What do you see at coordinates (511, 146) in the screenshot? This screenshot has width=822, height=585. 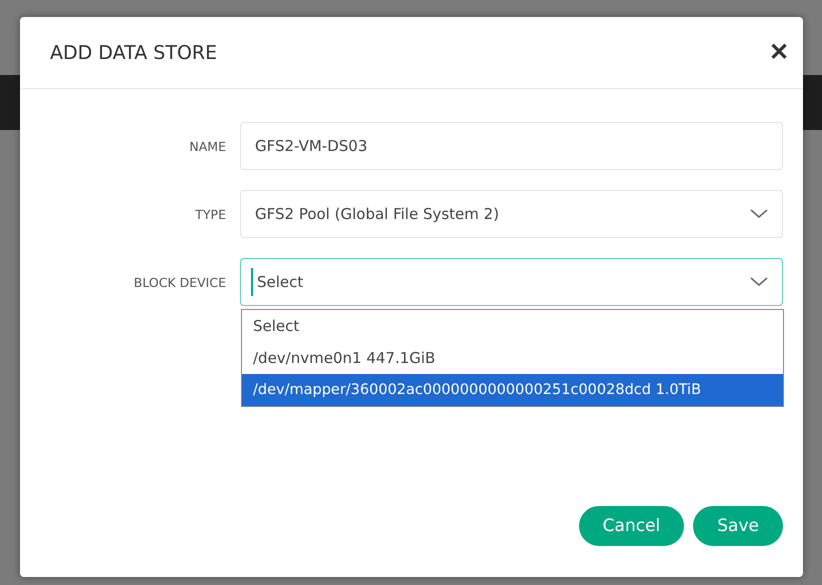 I see `input-field: GFS2-VM-DS03` at bounding box center [511, 146].